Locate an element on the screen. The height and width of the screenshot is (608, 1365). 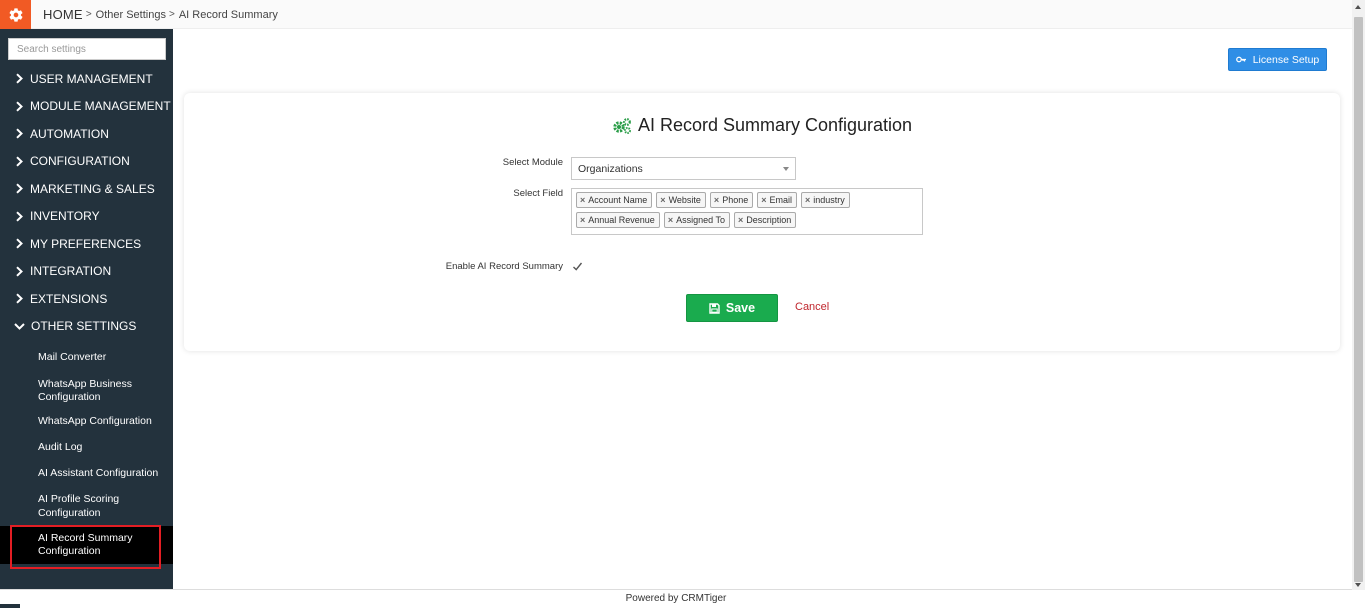
sidebar-item-label: INTEGRATION is located at coordinates (71, 271).